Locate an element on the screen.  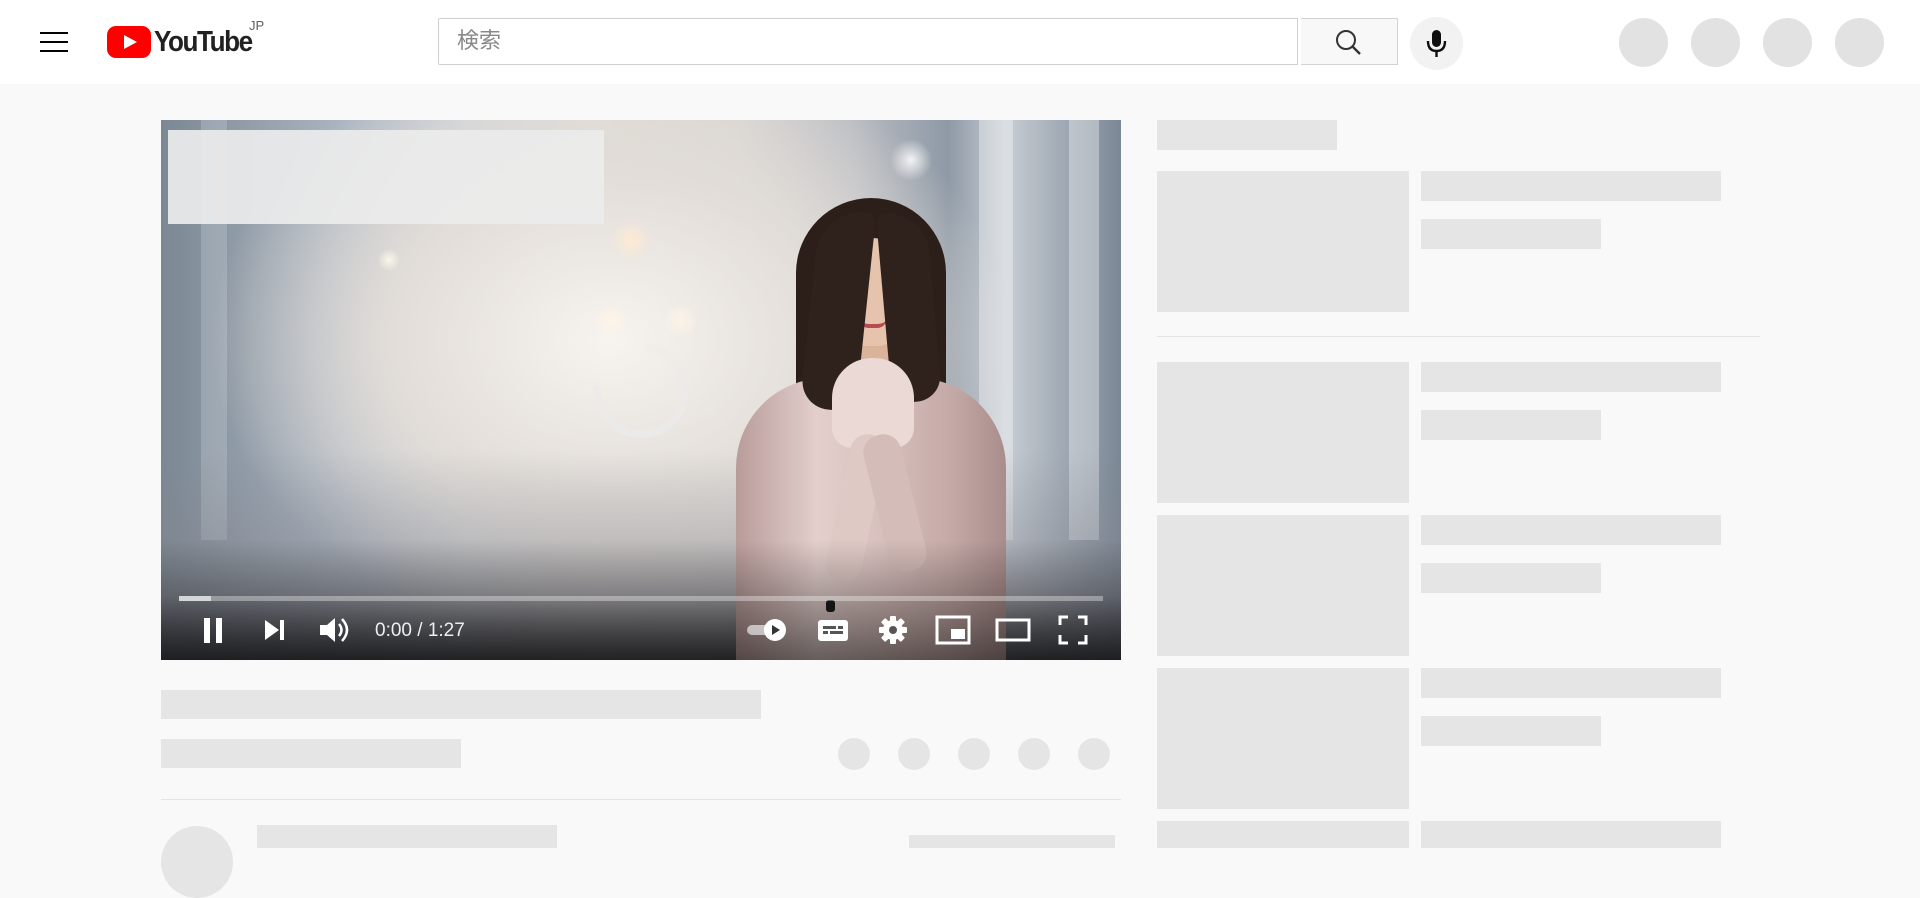
autoplay-toggle-icon is located at coordinates (766, 630).